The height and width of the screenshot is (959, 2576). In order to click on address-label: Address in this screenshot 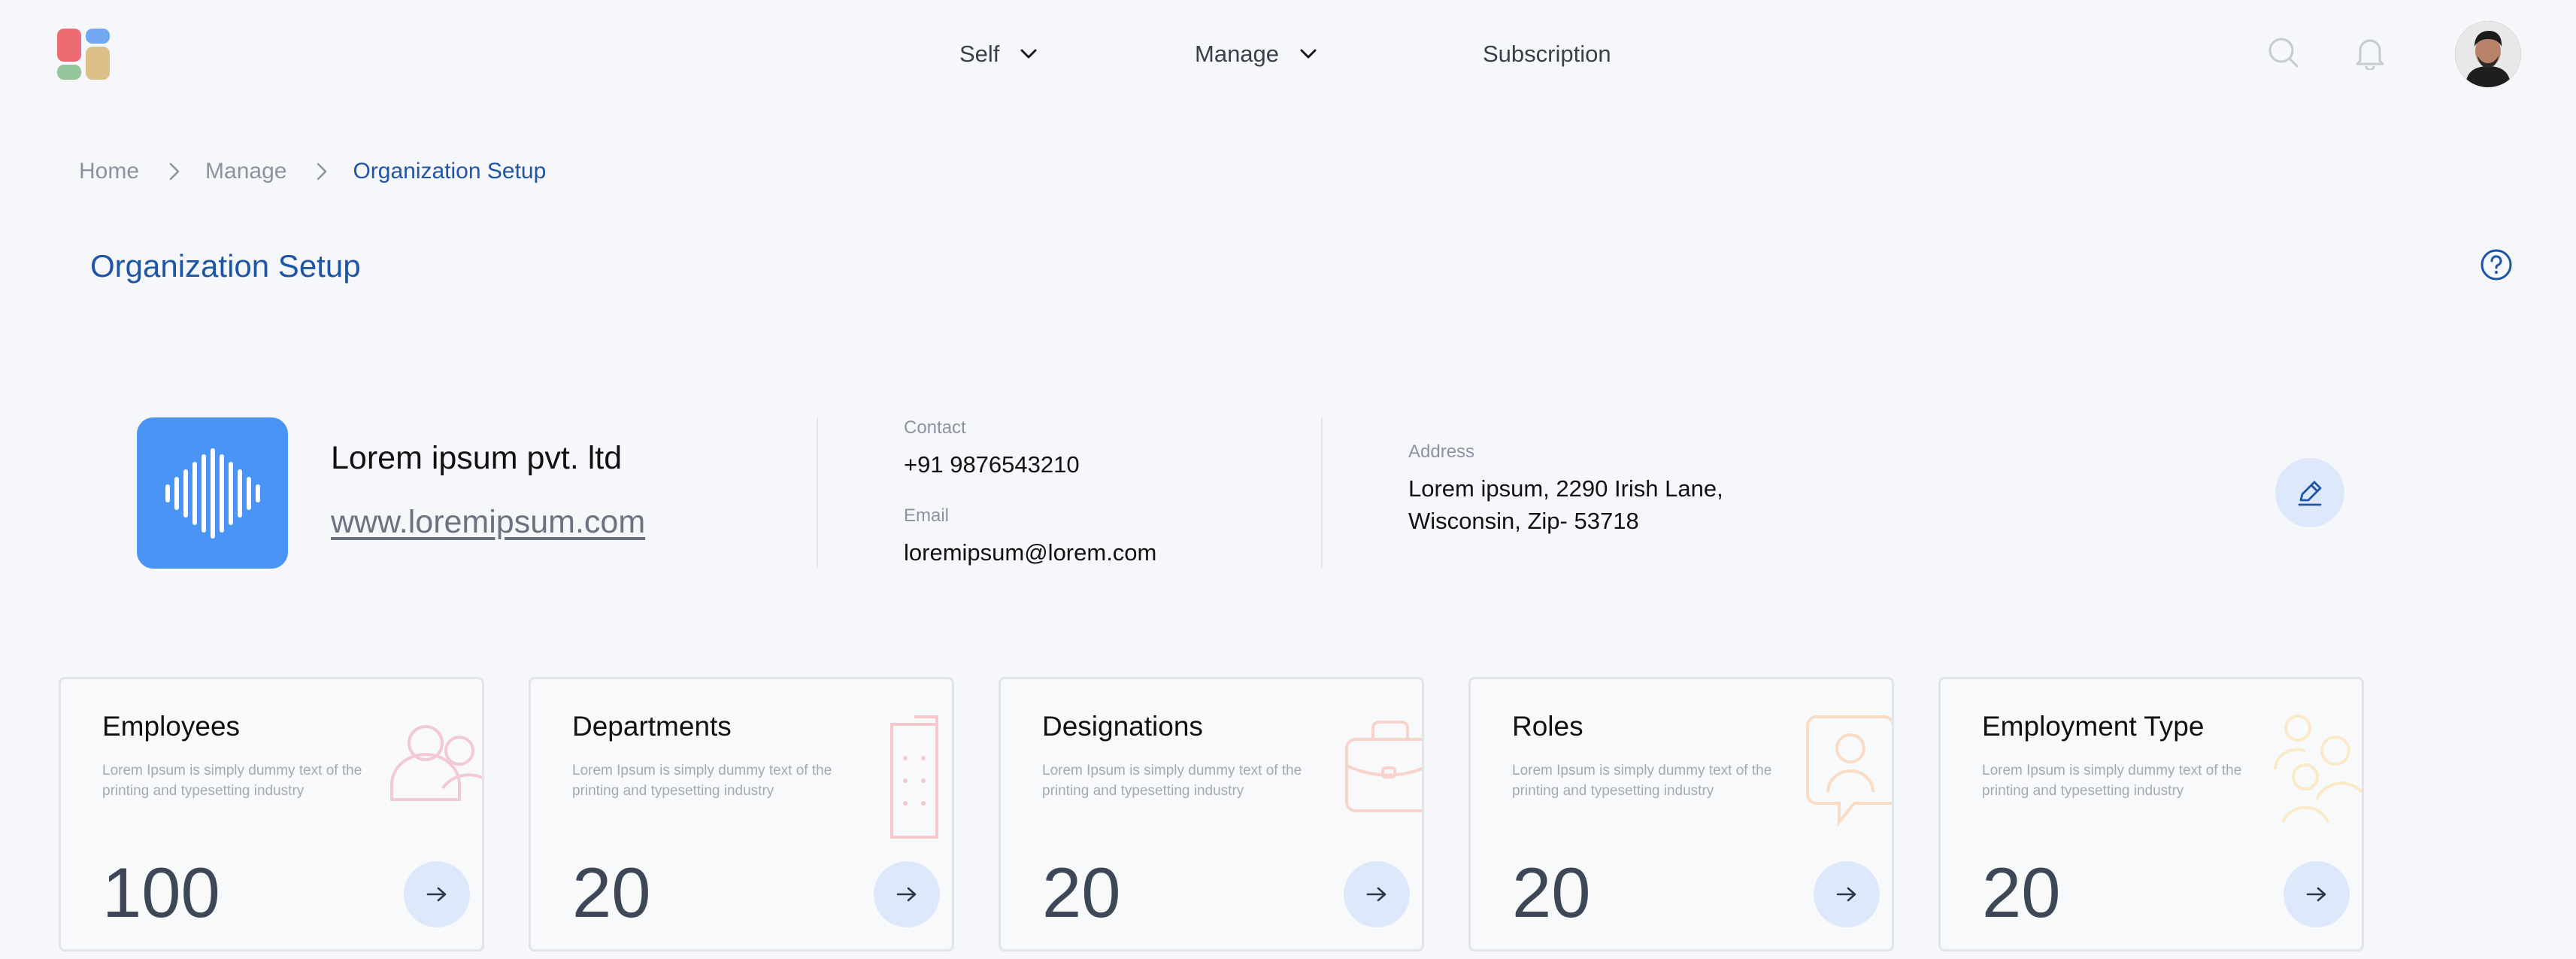, I will do `click(1441, 452)`.